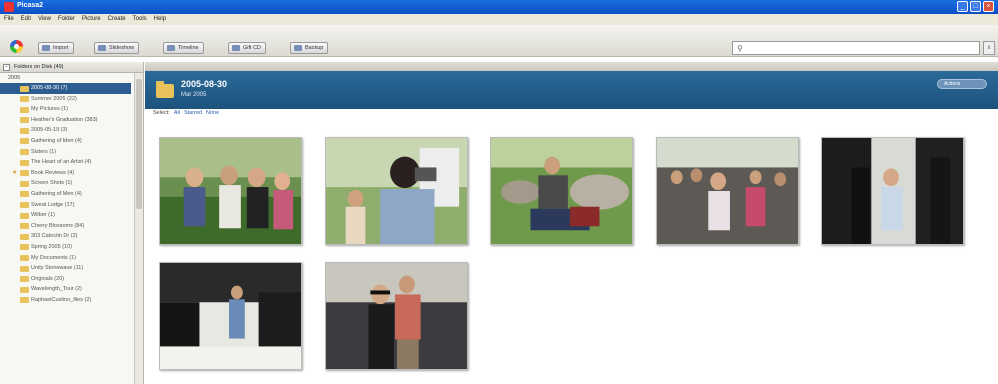 The height and width of the screenshot is (384, 998). I want to click on sidebar-folder-label: Book Reviews (4), so click(53, 172).